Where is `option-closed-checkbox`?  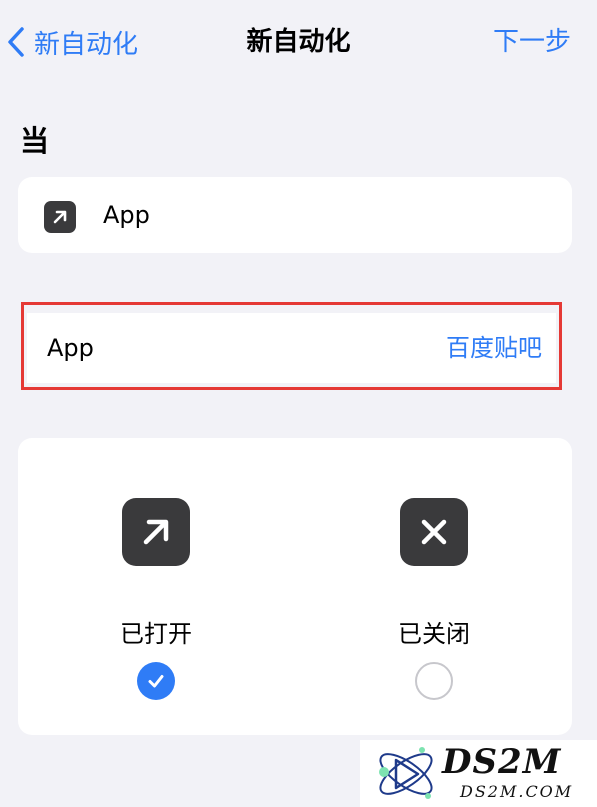 option-closed-checkbox is located at coordinates (434, 681).